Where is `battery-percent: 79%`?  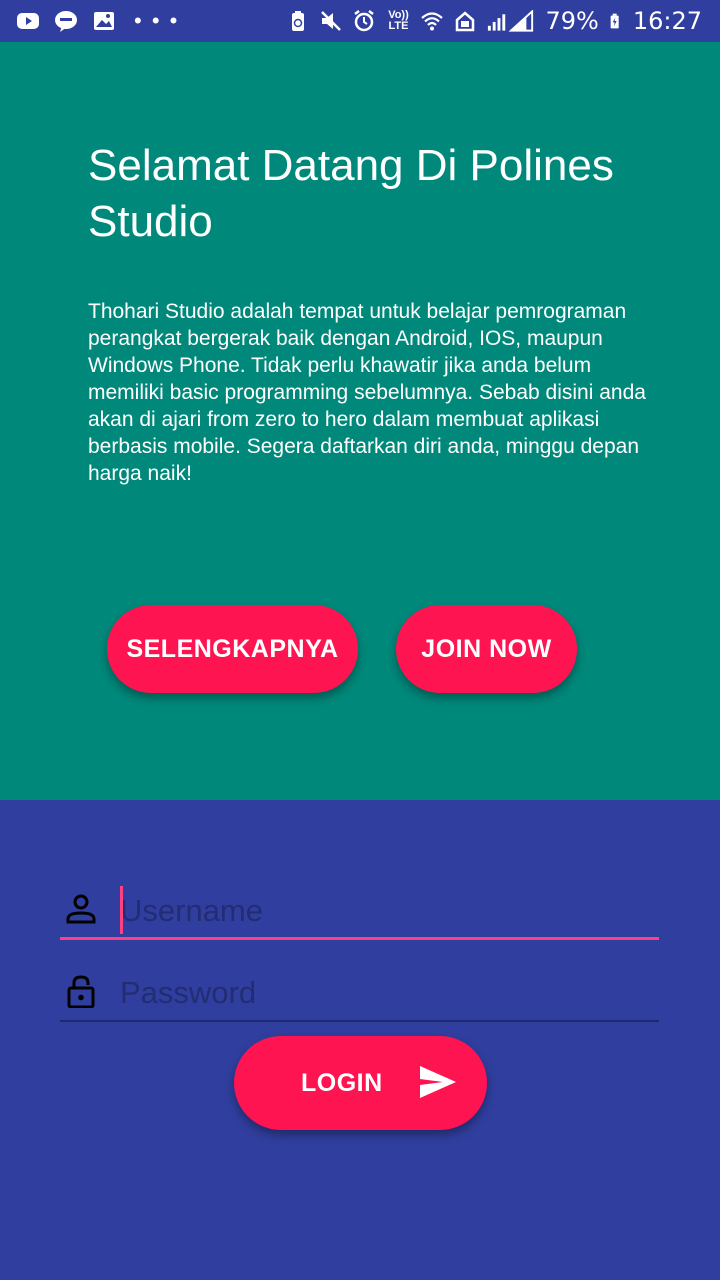 battery-percent: 79% is located at coordinates (572, 21).